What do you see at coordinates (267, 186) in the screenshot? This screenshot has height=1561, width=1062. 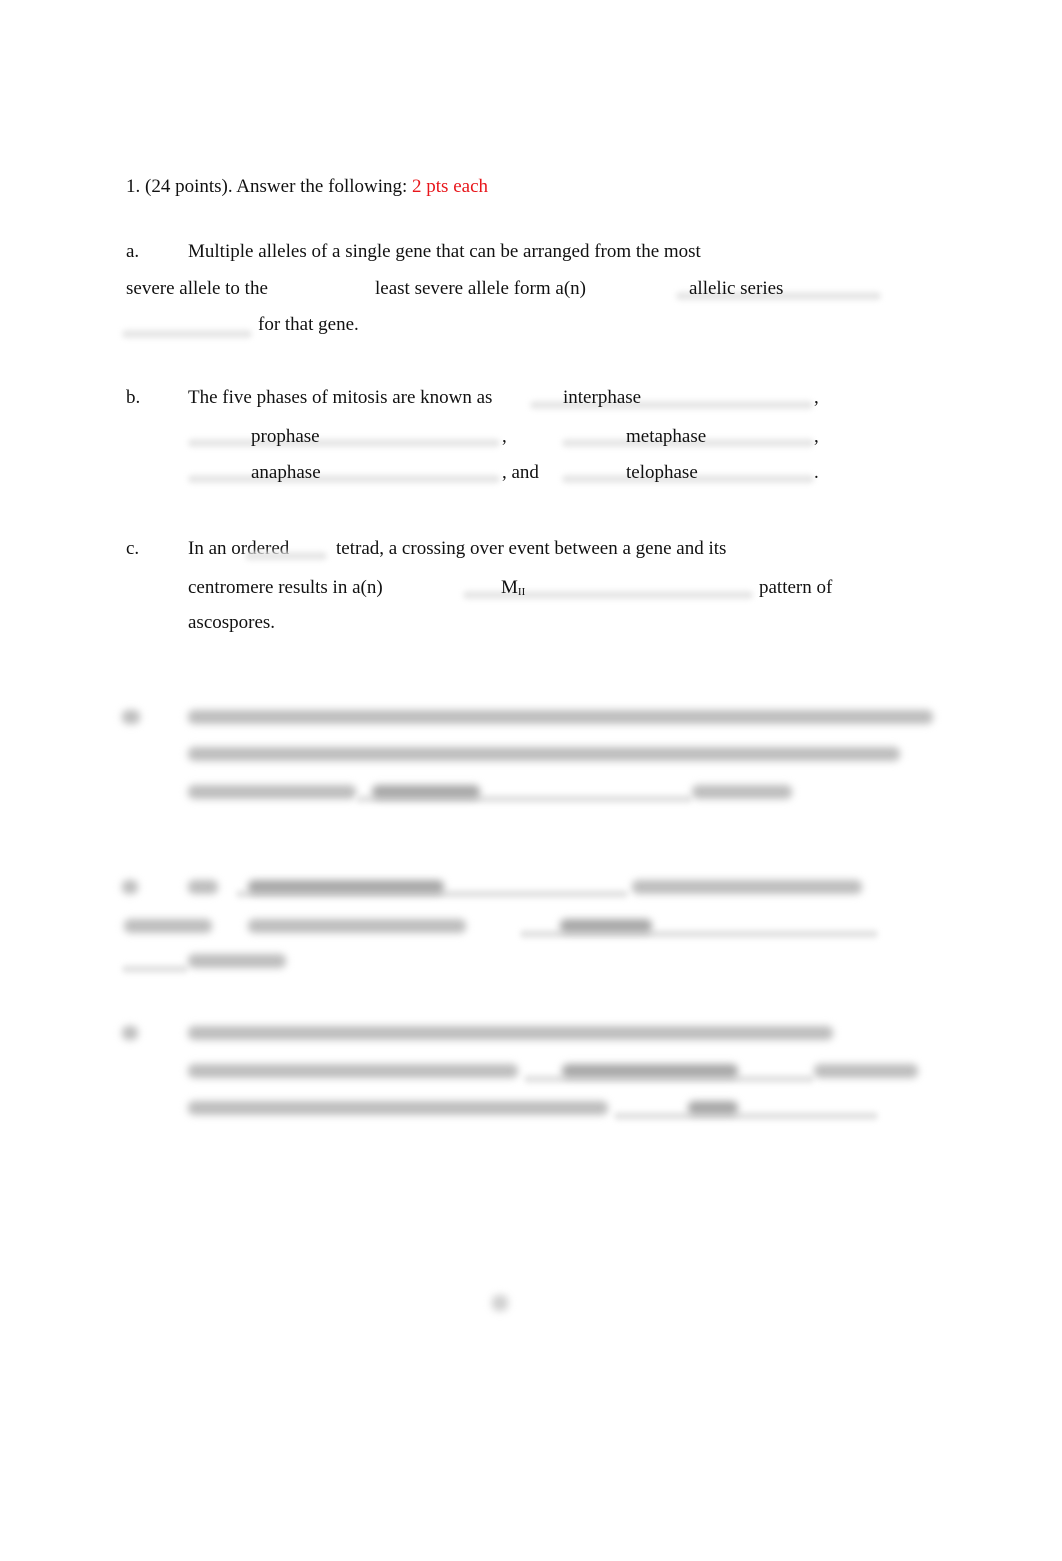 I see `question-number-label: 1. (24 points). Answer the following:` at bounding box center [267, 186].